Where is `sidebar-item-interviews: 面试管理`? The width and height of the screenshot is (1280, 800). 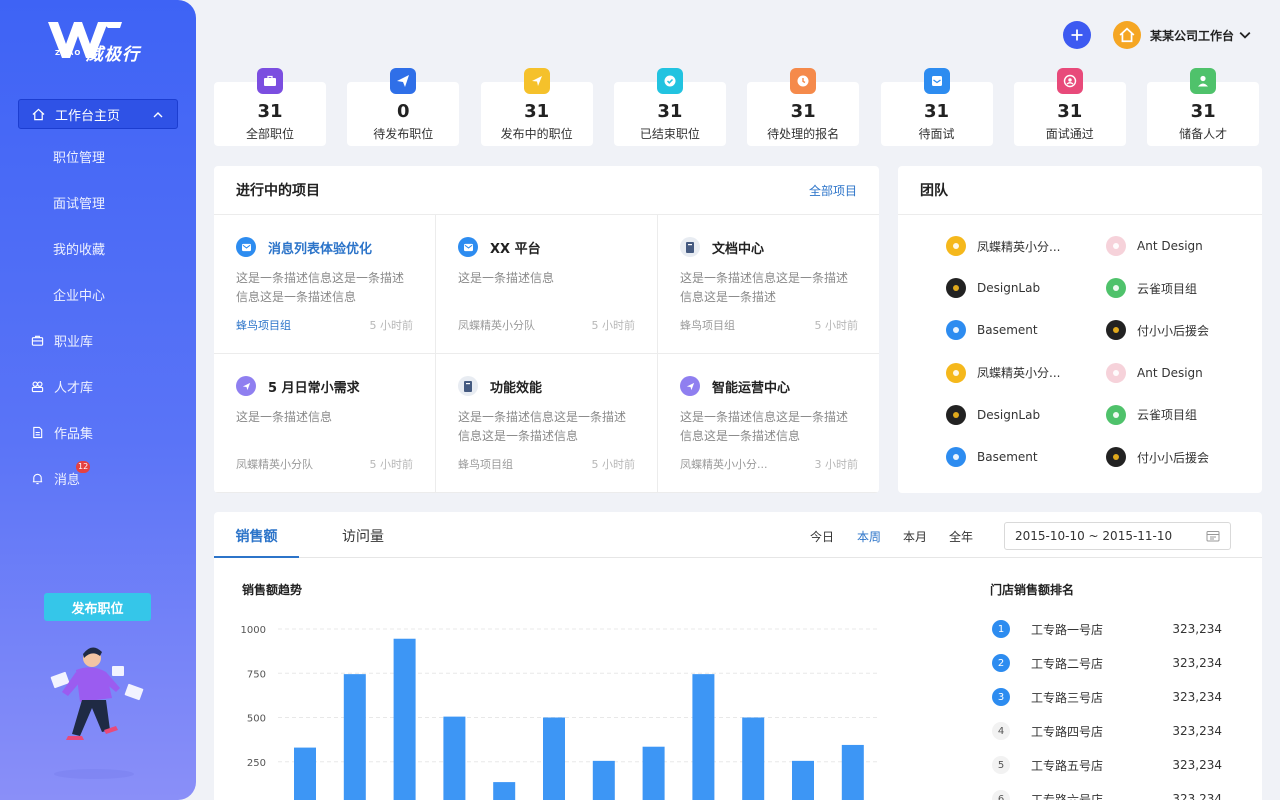
sidebar-item-interviews: 面试管理 is located at coordinates (98, 202).